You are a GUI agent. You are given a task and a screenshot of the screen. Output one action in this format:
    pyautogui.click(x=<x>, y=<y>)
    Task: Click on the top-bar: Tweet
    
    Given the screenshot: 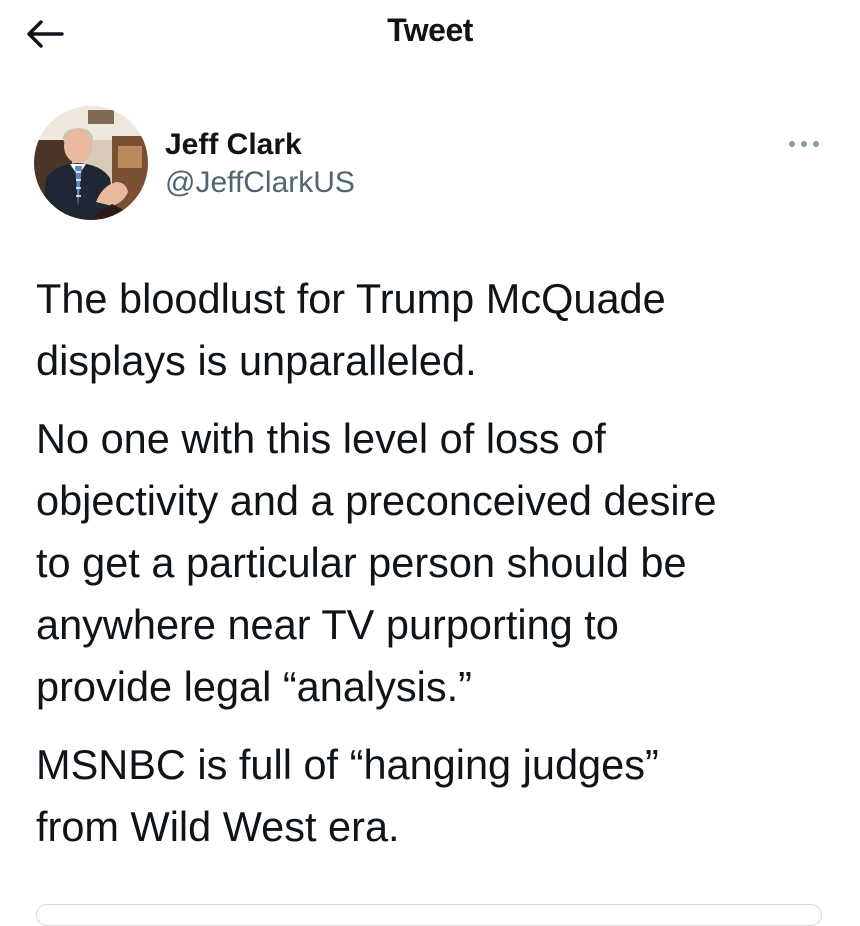 What is the action you would take?
    pyautogui.click(x=430, y=32)
    